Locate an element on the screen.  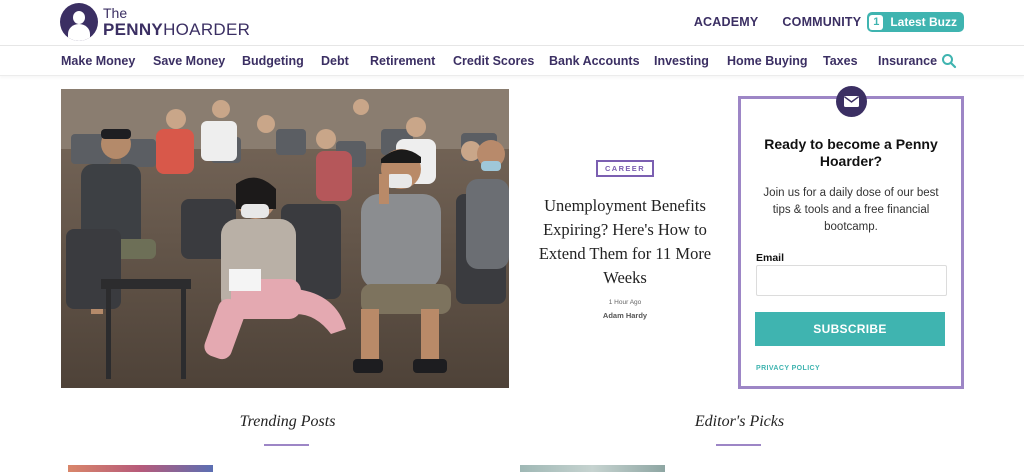
signup-title: Ready to become a Penny Hoarder? is located at coordinates (851, 152).